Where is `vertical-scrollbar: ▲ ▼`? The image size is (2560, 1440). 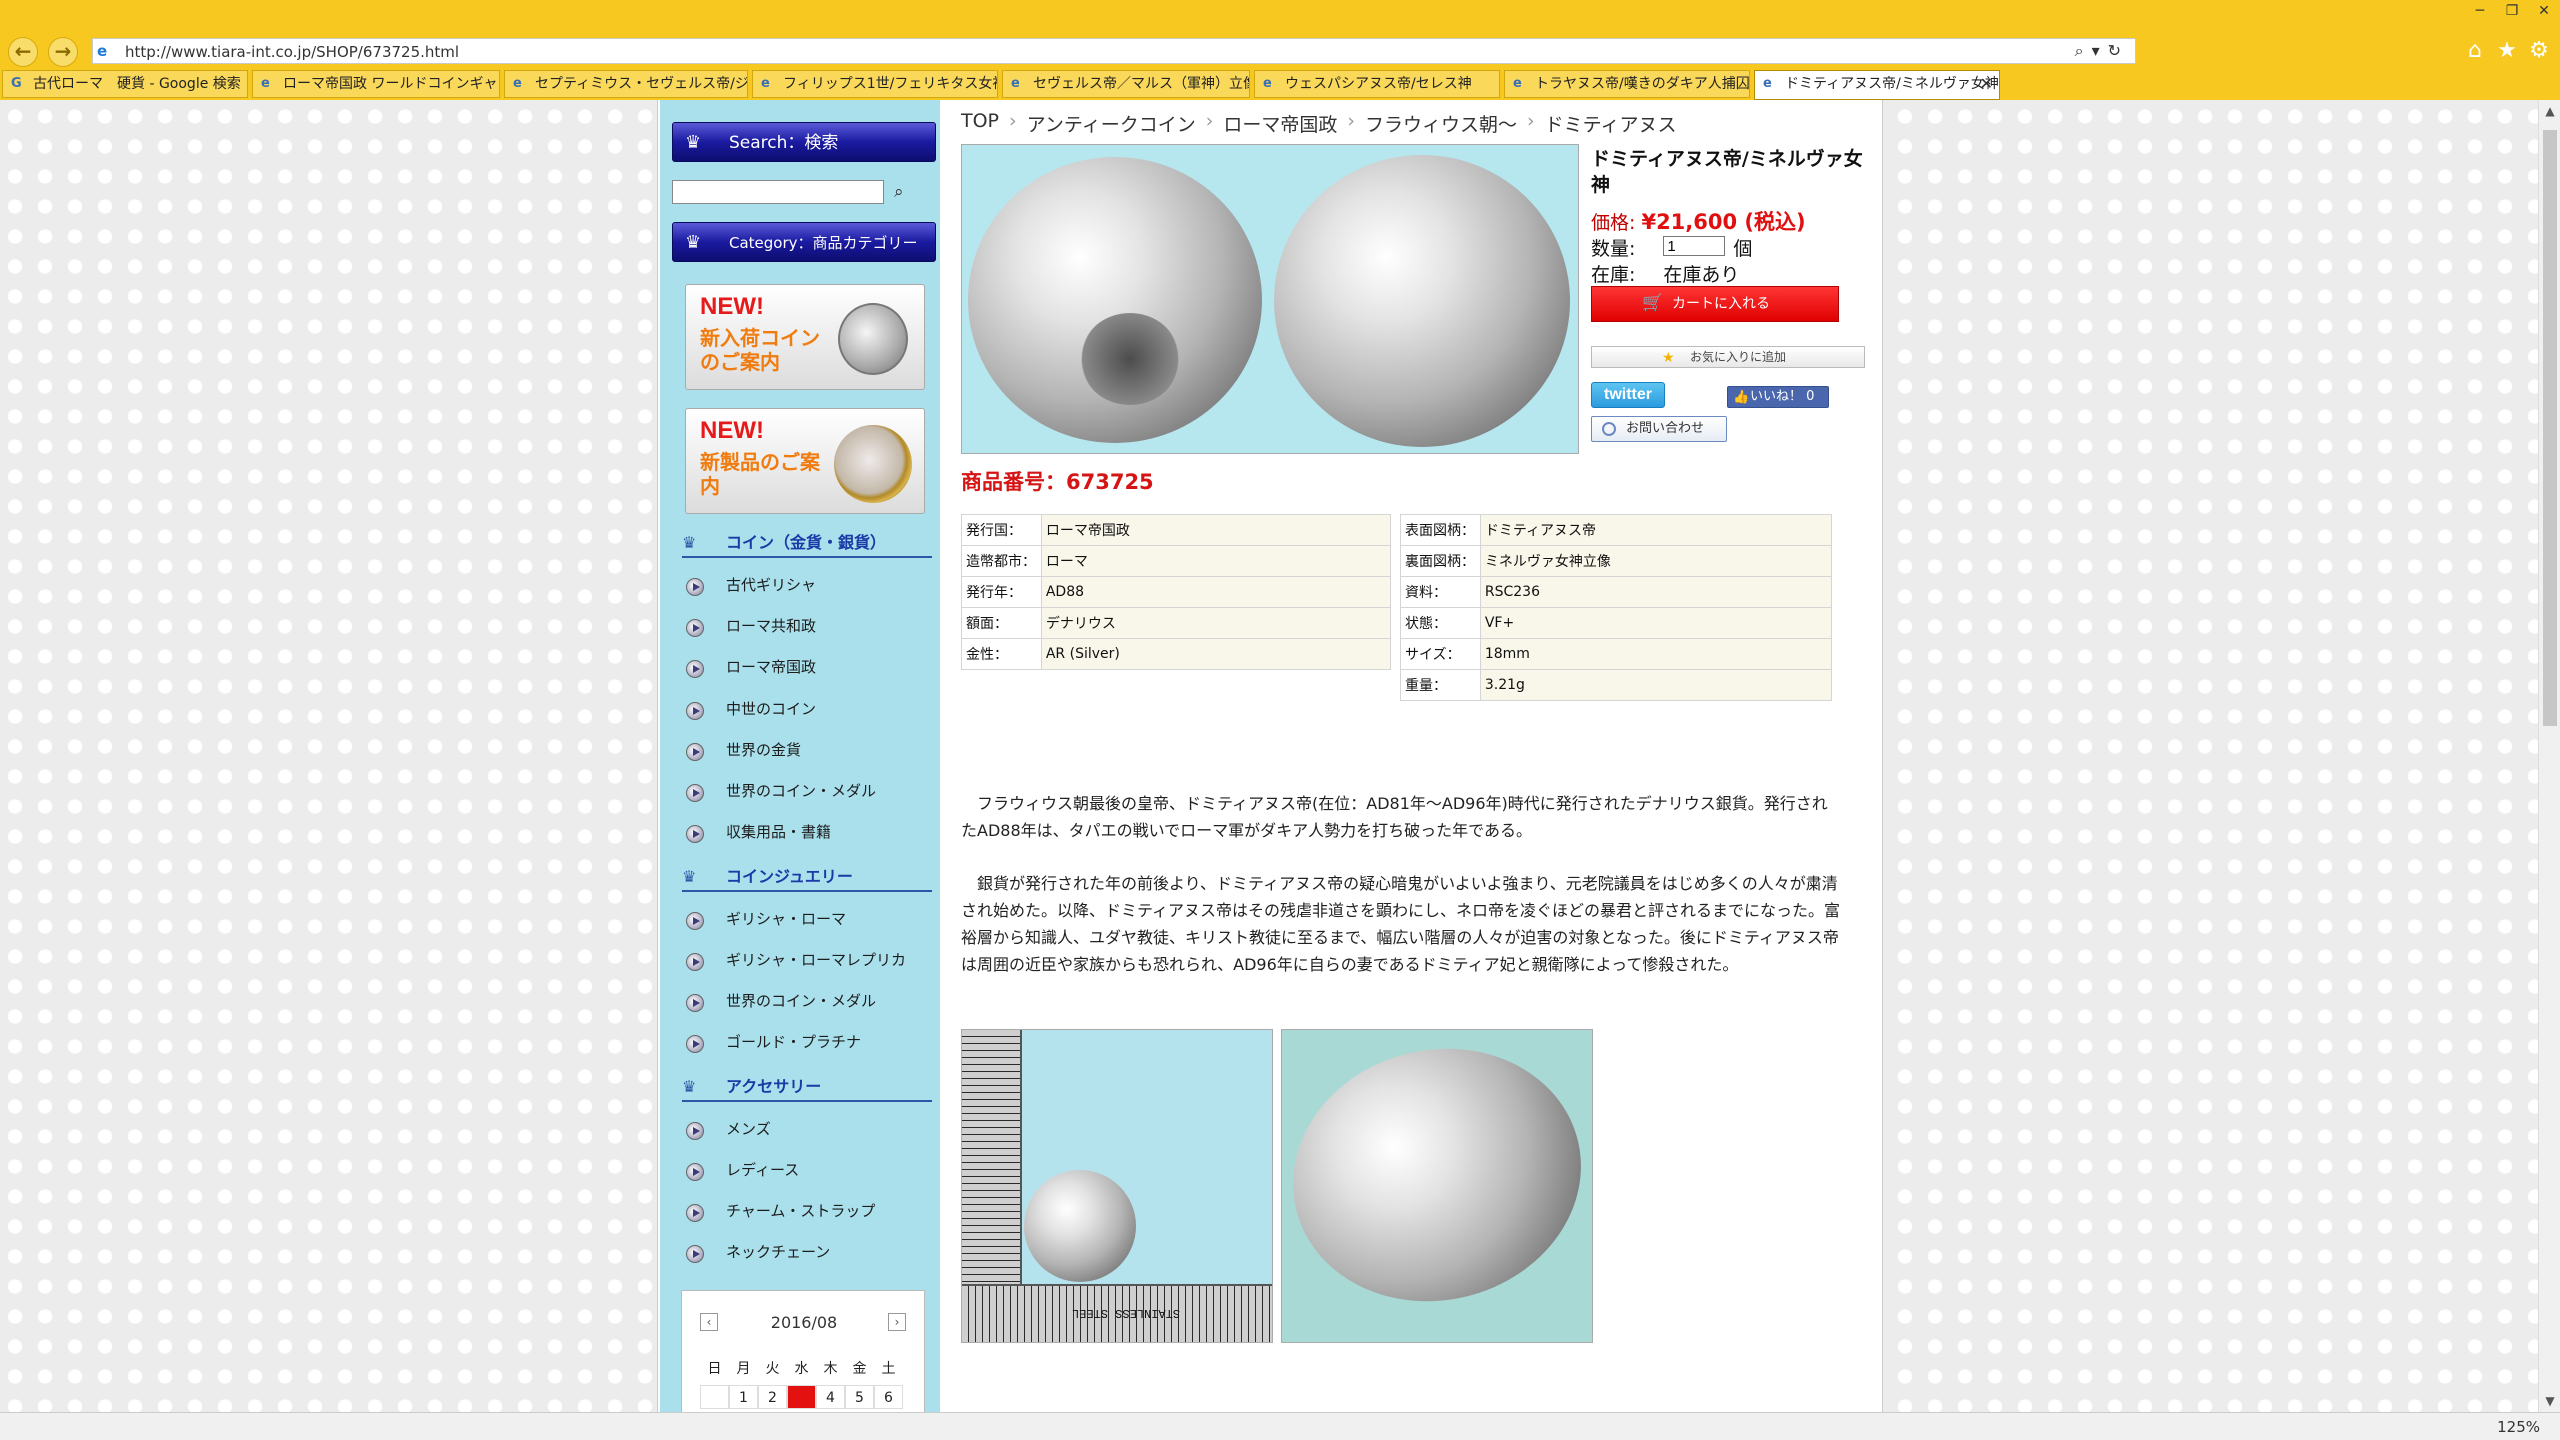 vertical-scrollbar: ▲ ▼ is located at coordinates (2549, 756).